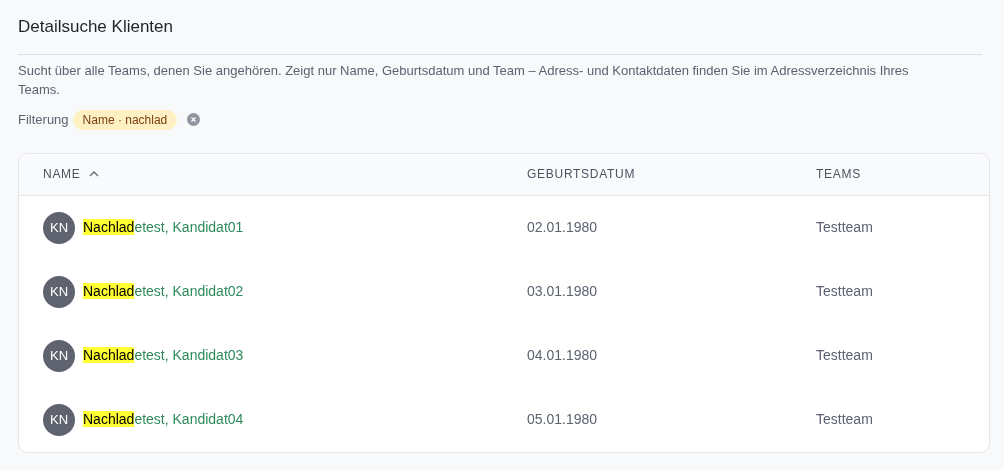  I want to click on birthdate-cell-text: 04.01.1980, so click(562, 355).